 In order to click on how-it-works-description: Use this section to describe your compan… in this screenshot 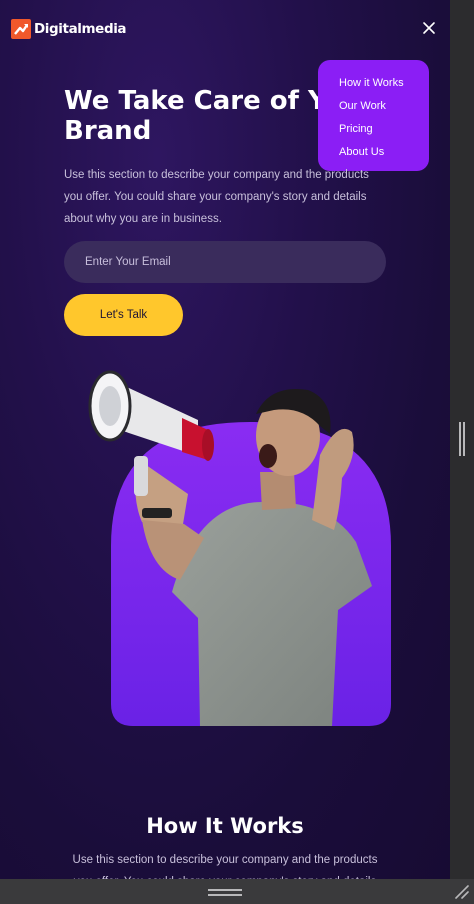, I will do `click(225, 866)`.